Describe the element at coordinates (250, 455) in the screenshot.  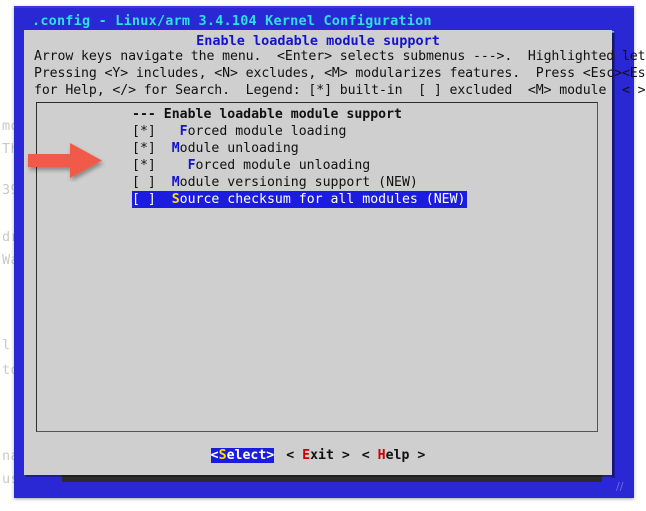
I see `button-label: elect>` at that location.